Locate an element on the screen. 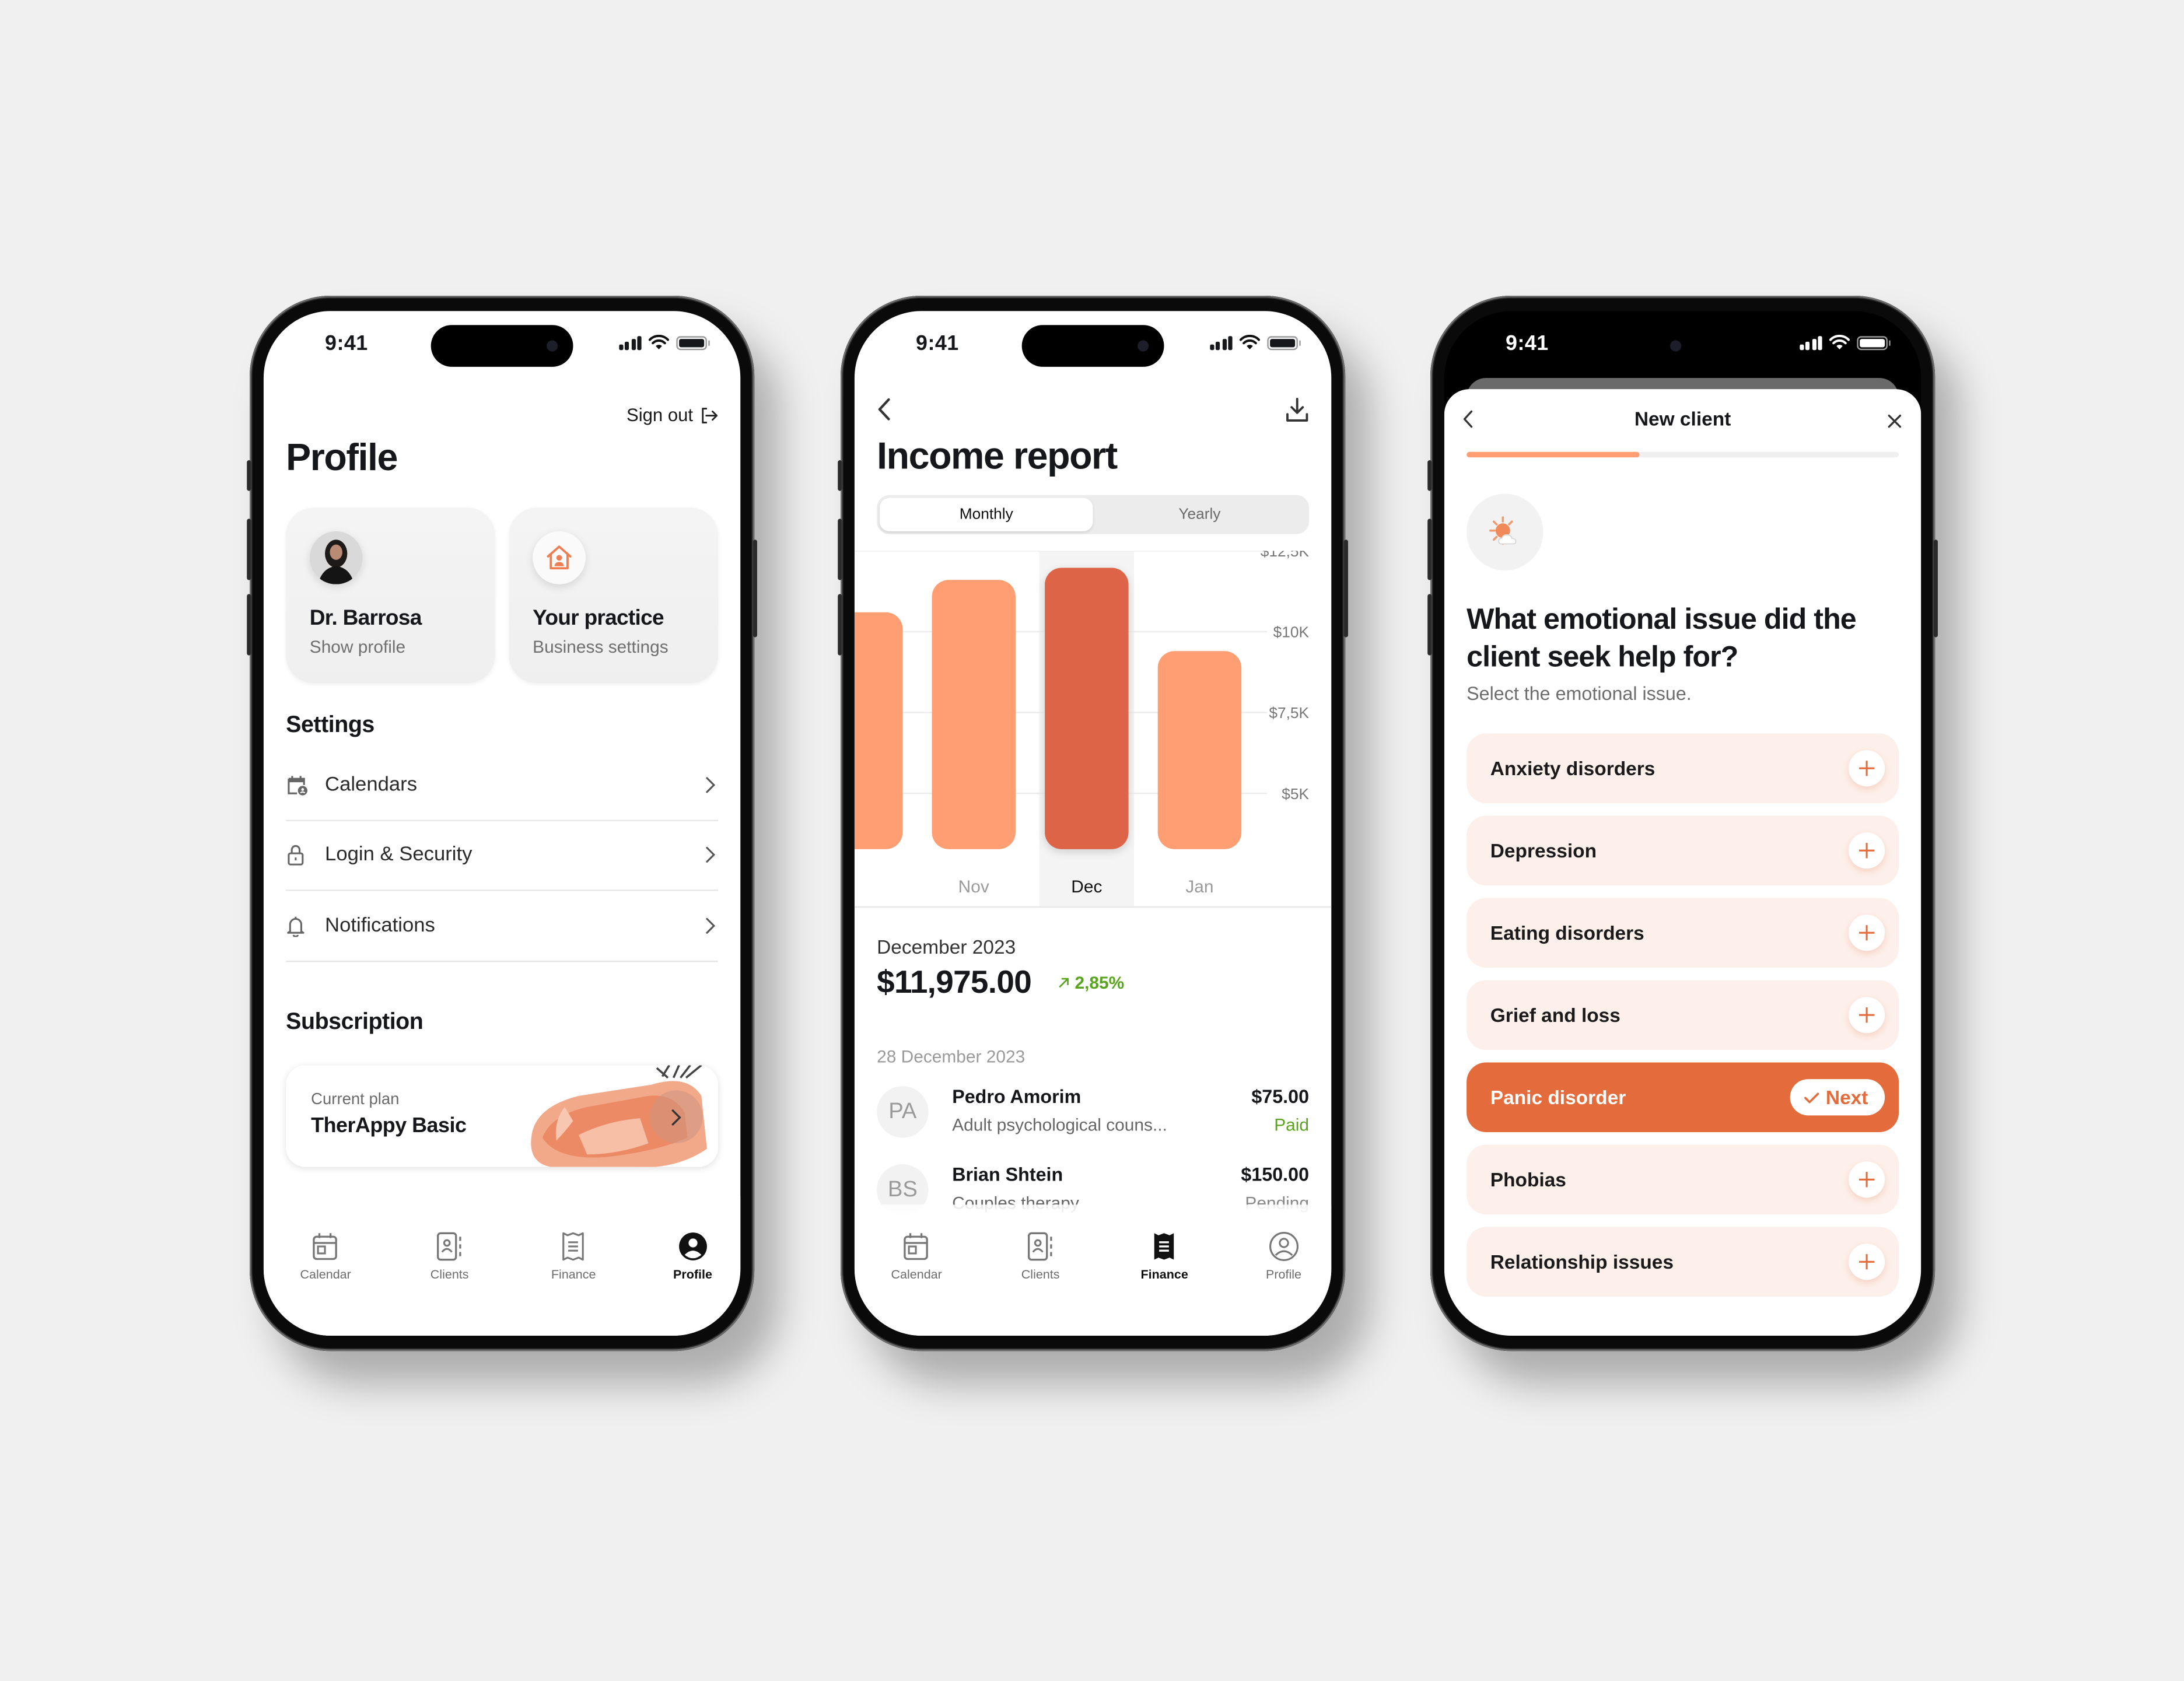 This screenshot has height=1681, width=2184. y-tick-label: $12,5K is located at coordinates (1286, 555).